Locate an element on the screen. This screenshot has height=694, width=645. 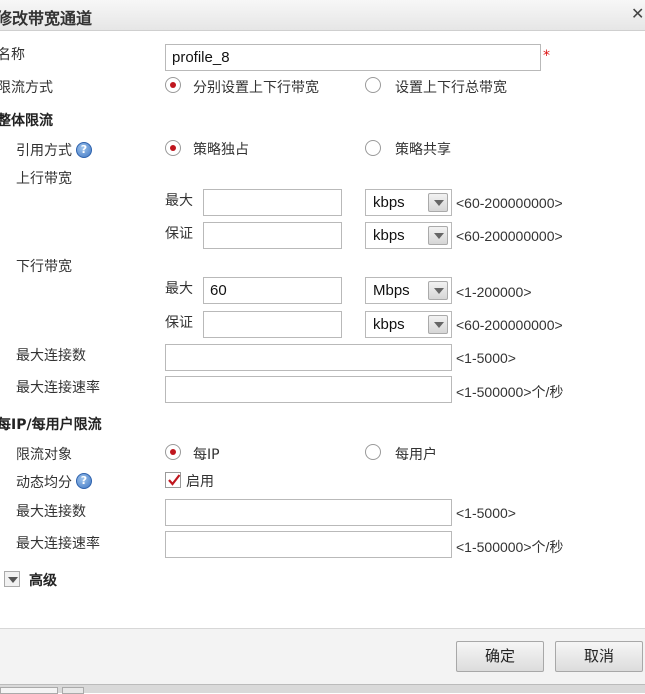
radio-exclusive is located at coordinates (173, 148).